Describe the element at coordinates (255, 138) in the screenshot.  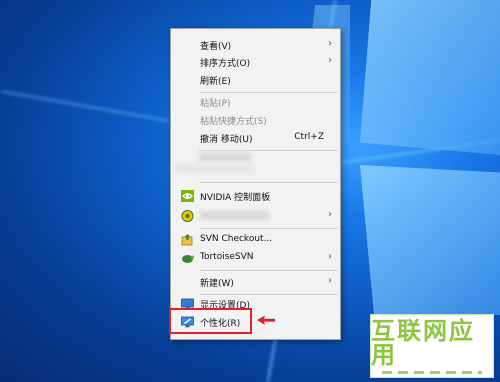
I see `menu-item-undo-move: 撤消 移动(U) Ctrl+Z` at that location.